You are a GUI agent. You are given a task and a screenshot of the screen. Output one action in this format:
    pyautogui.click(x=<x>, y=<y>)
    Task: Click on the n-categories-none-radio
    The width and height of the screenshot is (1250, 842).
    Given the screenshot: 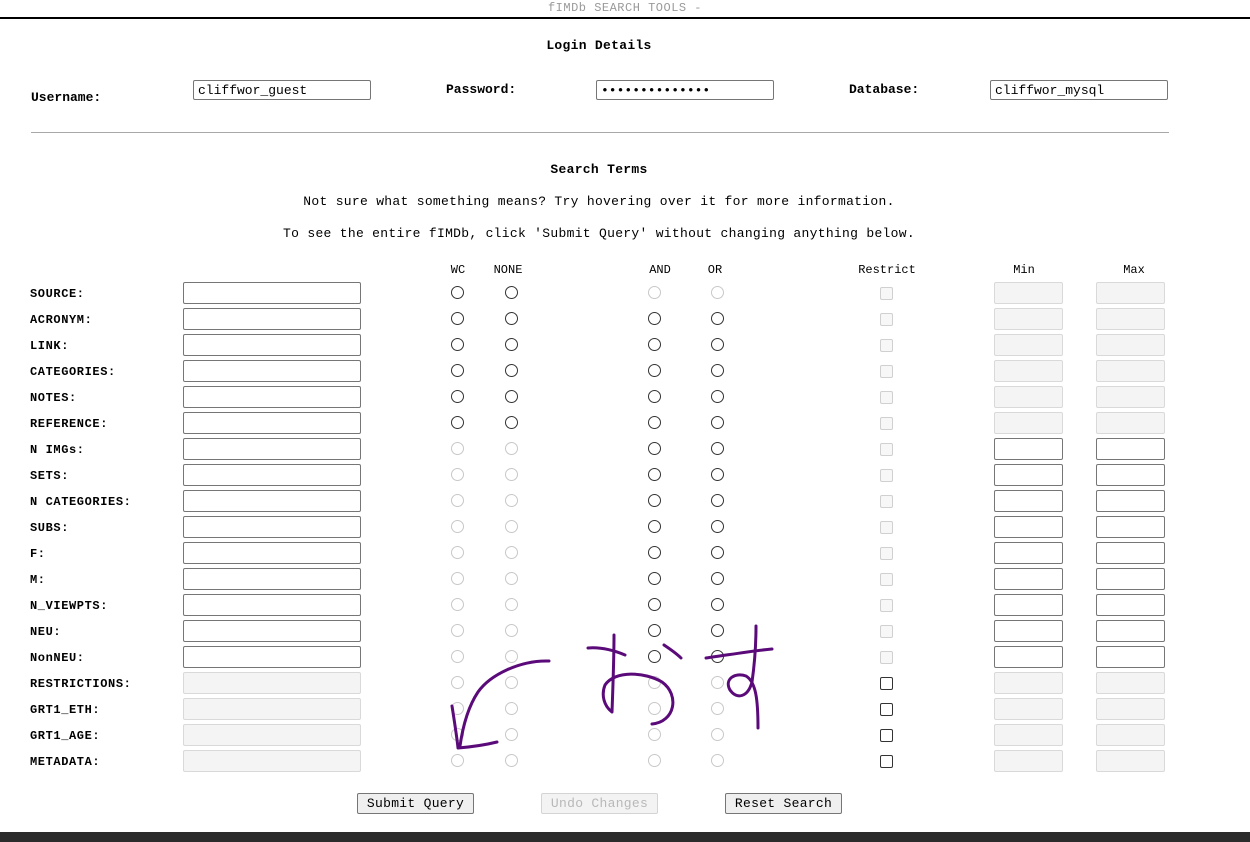 What is the action you would take?
    pyautogui.click(x=511, y=500)
    